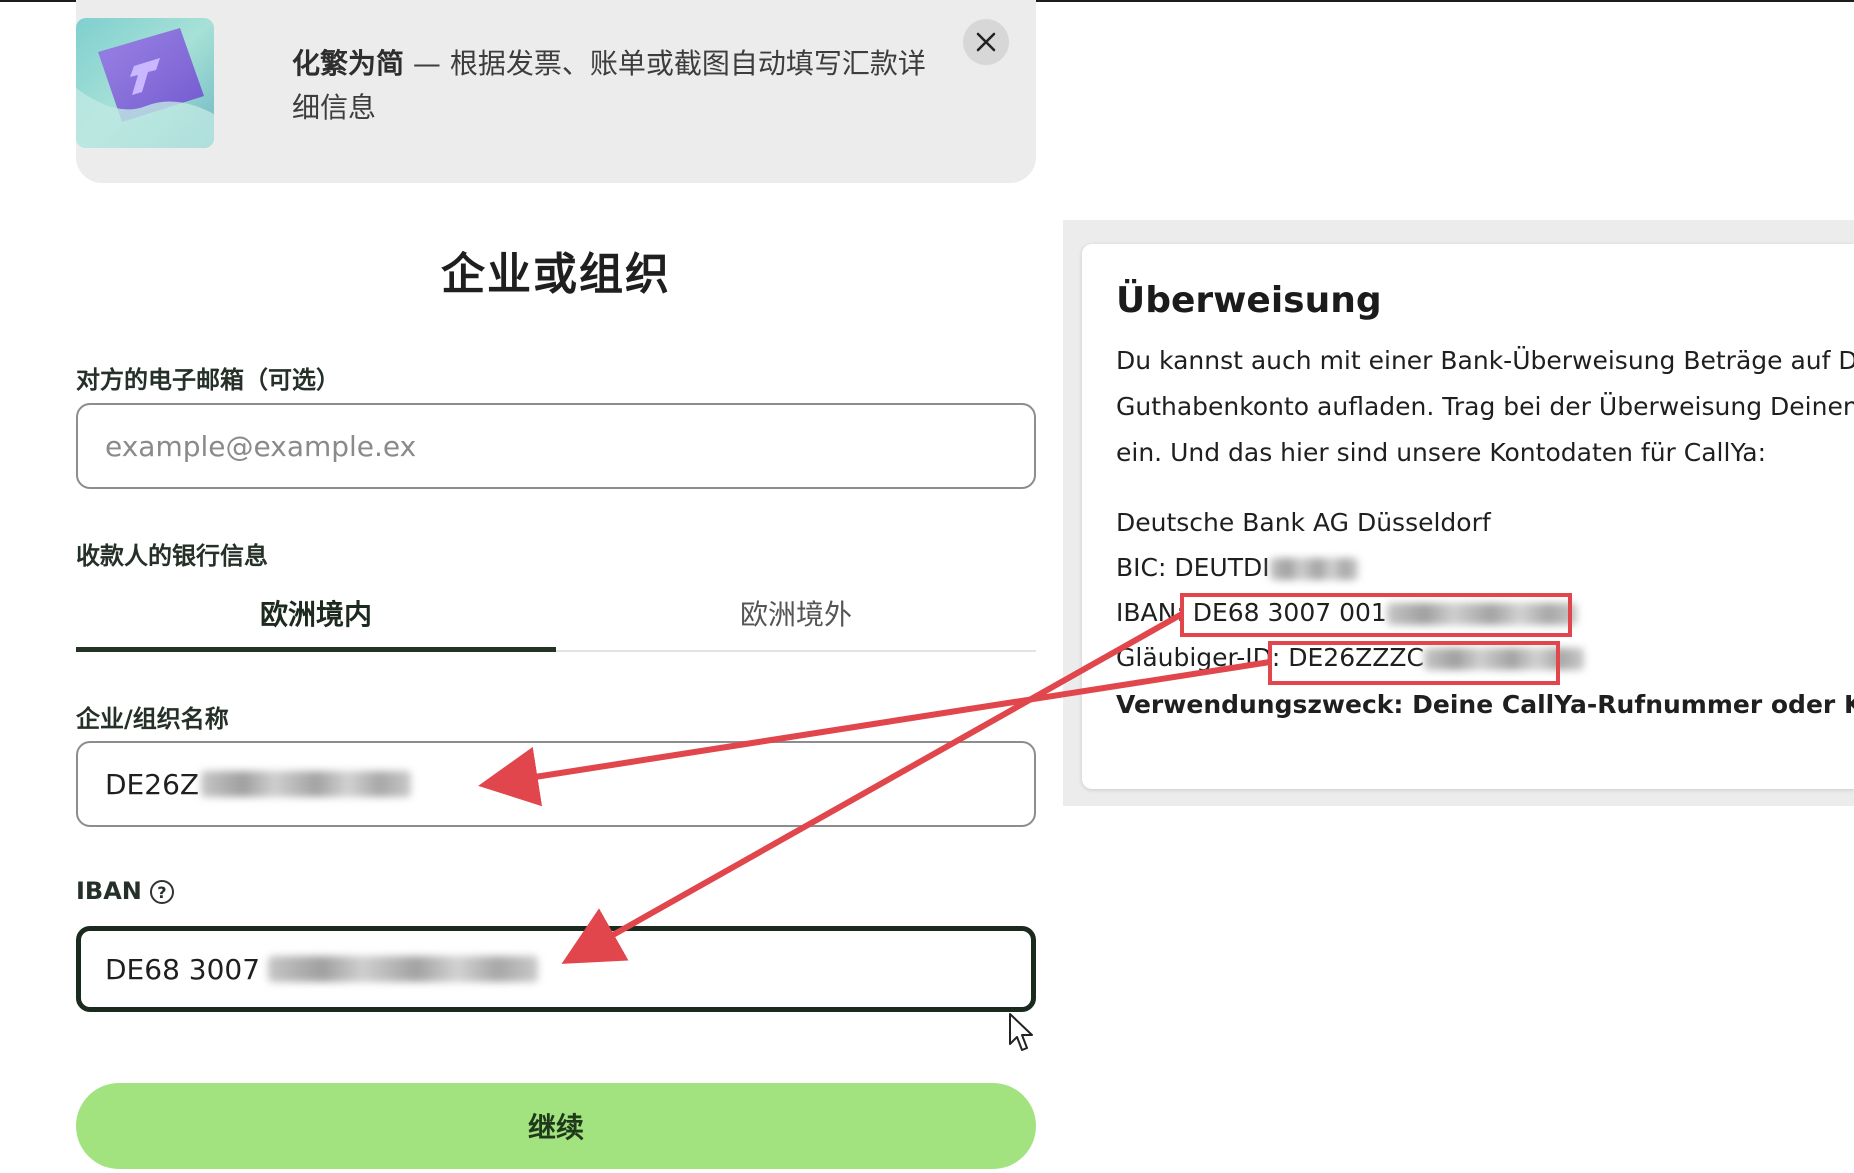 This screenshot has height=1173, width=1854. I want to click on annotation-arrows, so click(874, 787).